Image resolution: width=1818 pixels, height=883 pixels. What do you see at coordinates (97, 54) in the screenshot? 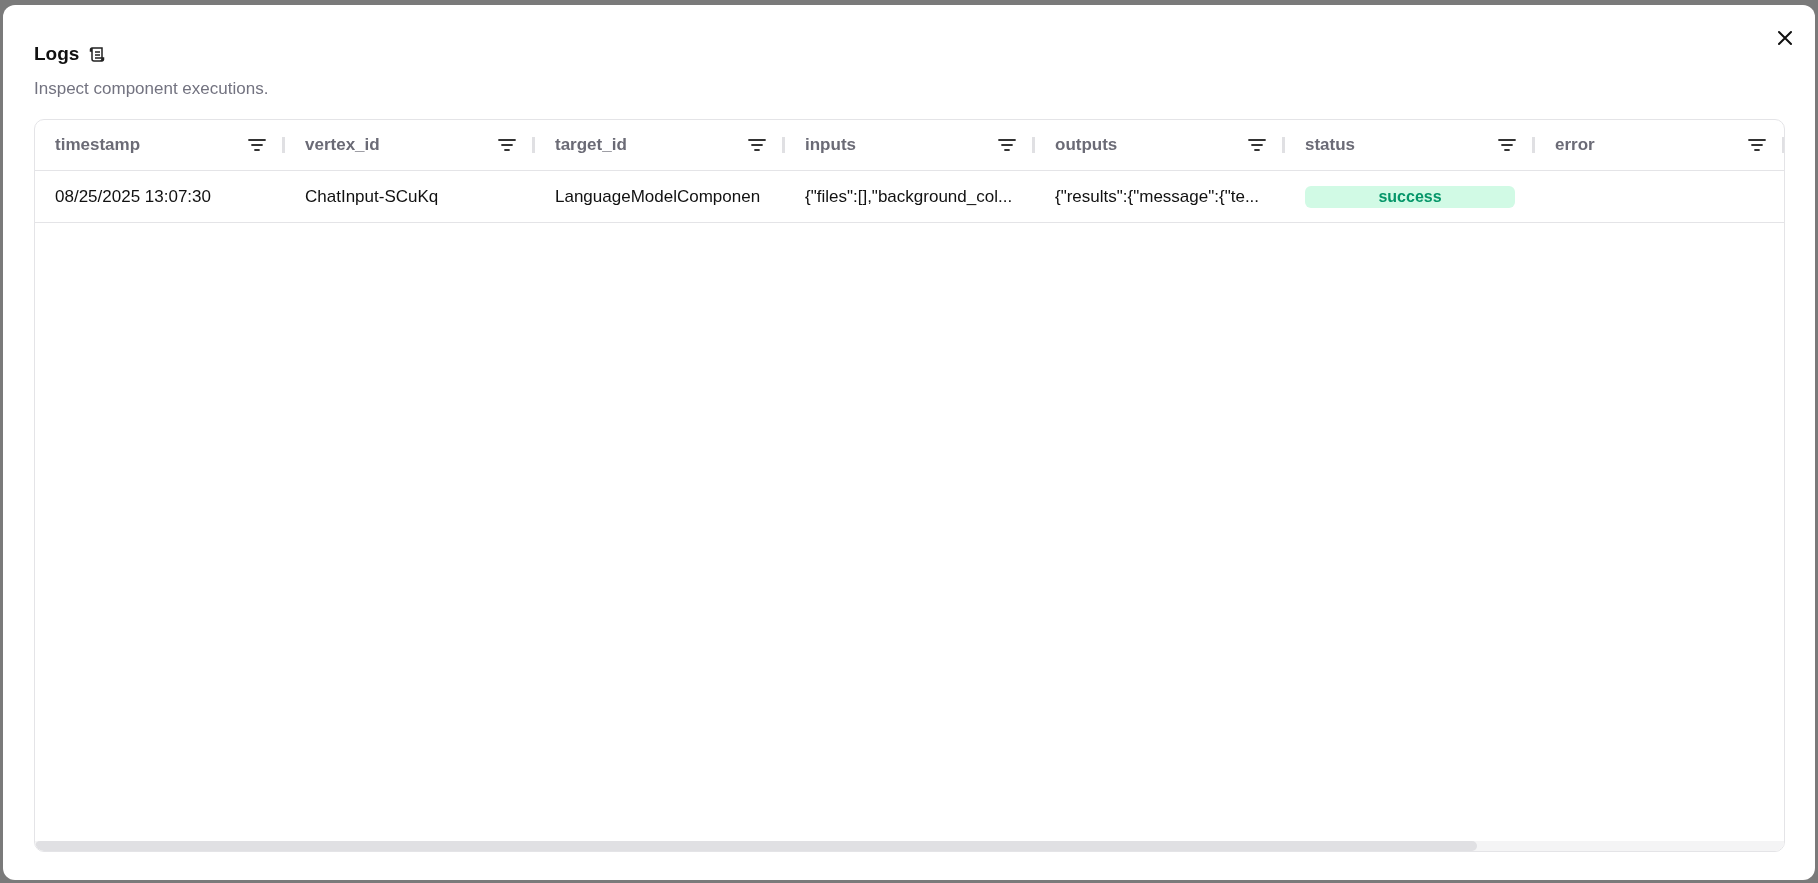
I see `scroll-icon` at bounding box center [97, 54].